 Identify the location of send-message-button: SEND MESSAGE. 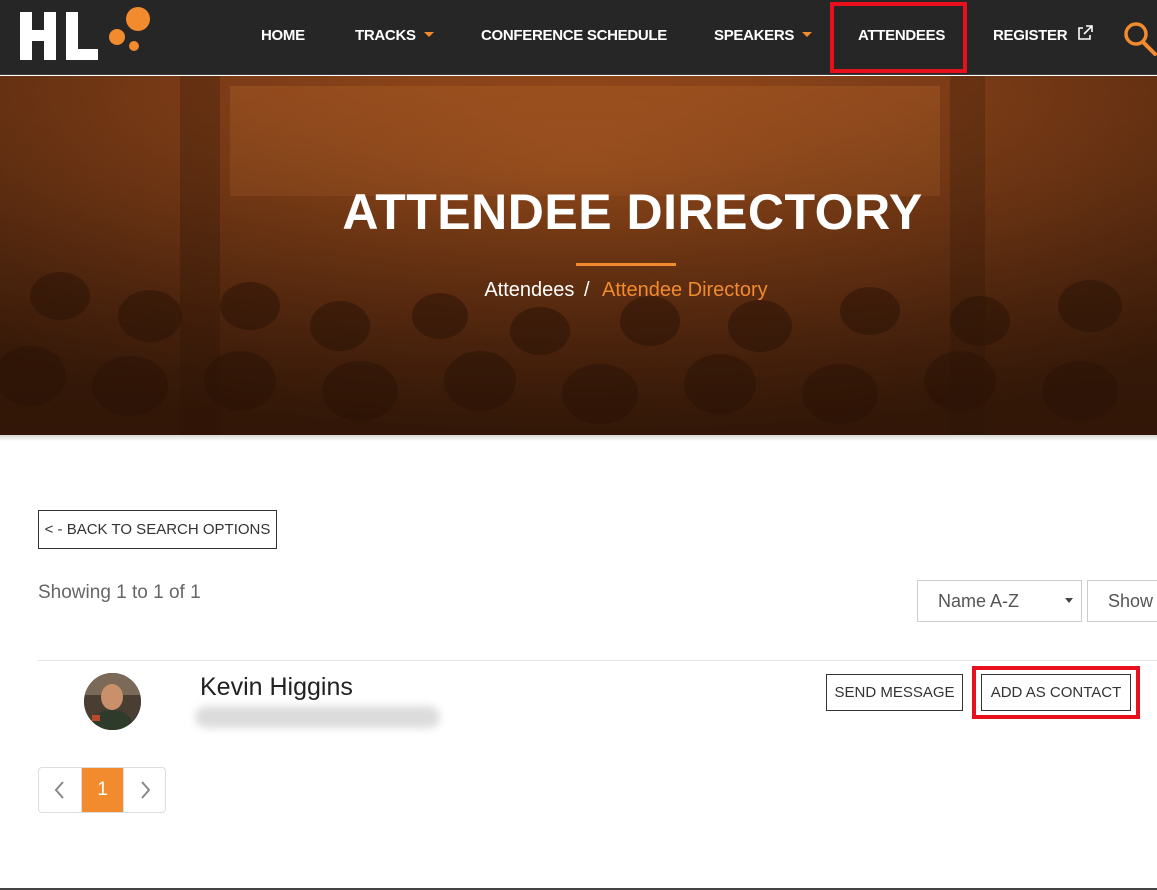
(894, 692).